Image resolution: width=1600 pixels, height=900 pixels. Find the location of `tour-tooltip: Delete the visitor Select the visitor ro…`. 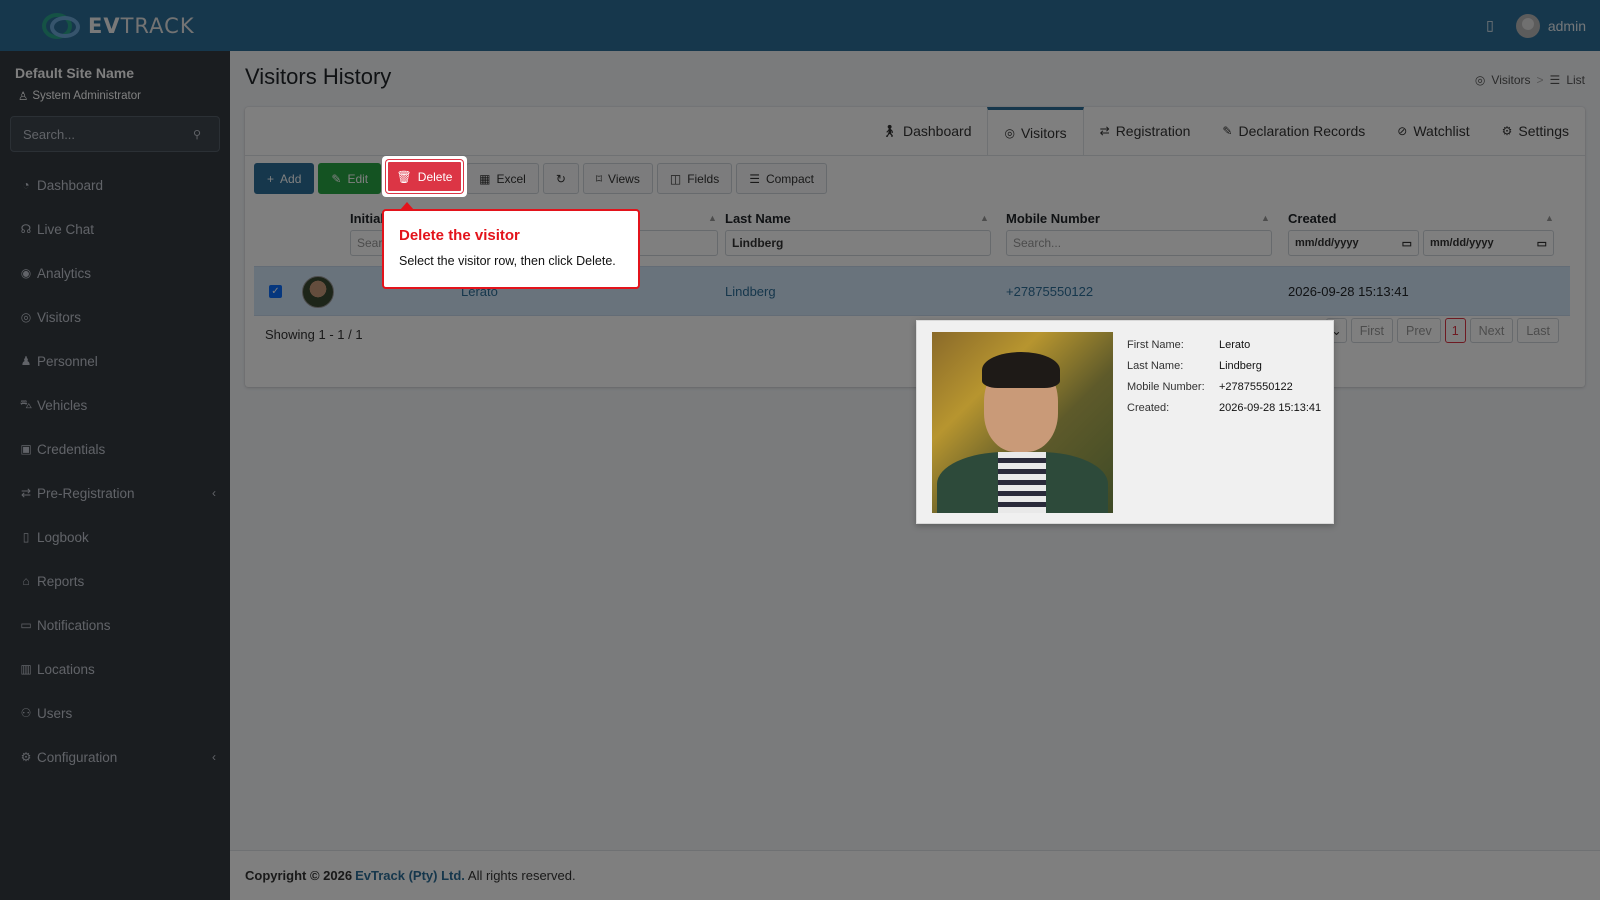

tour-tooltip: Delete the visitor Select the visitor ro… is located at coordinates (511, 245).